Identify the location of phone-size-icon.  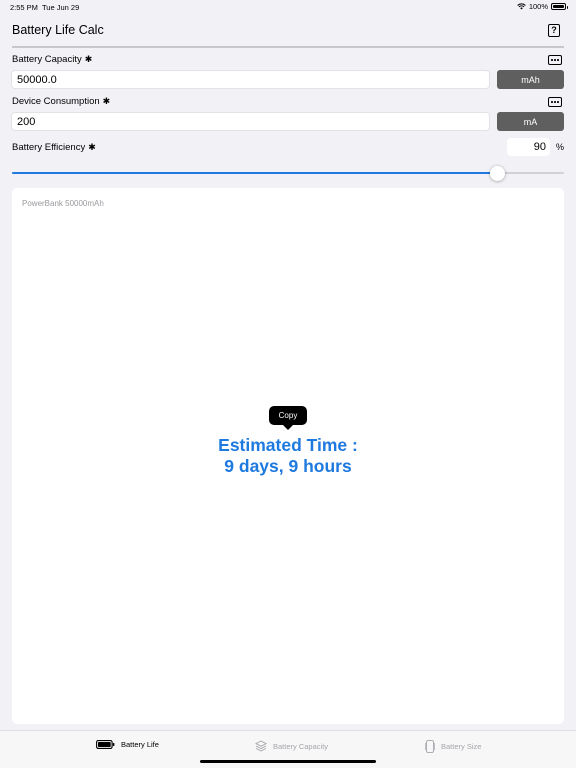
(430, 746).